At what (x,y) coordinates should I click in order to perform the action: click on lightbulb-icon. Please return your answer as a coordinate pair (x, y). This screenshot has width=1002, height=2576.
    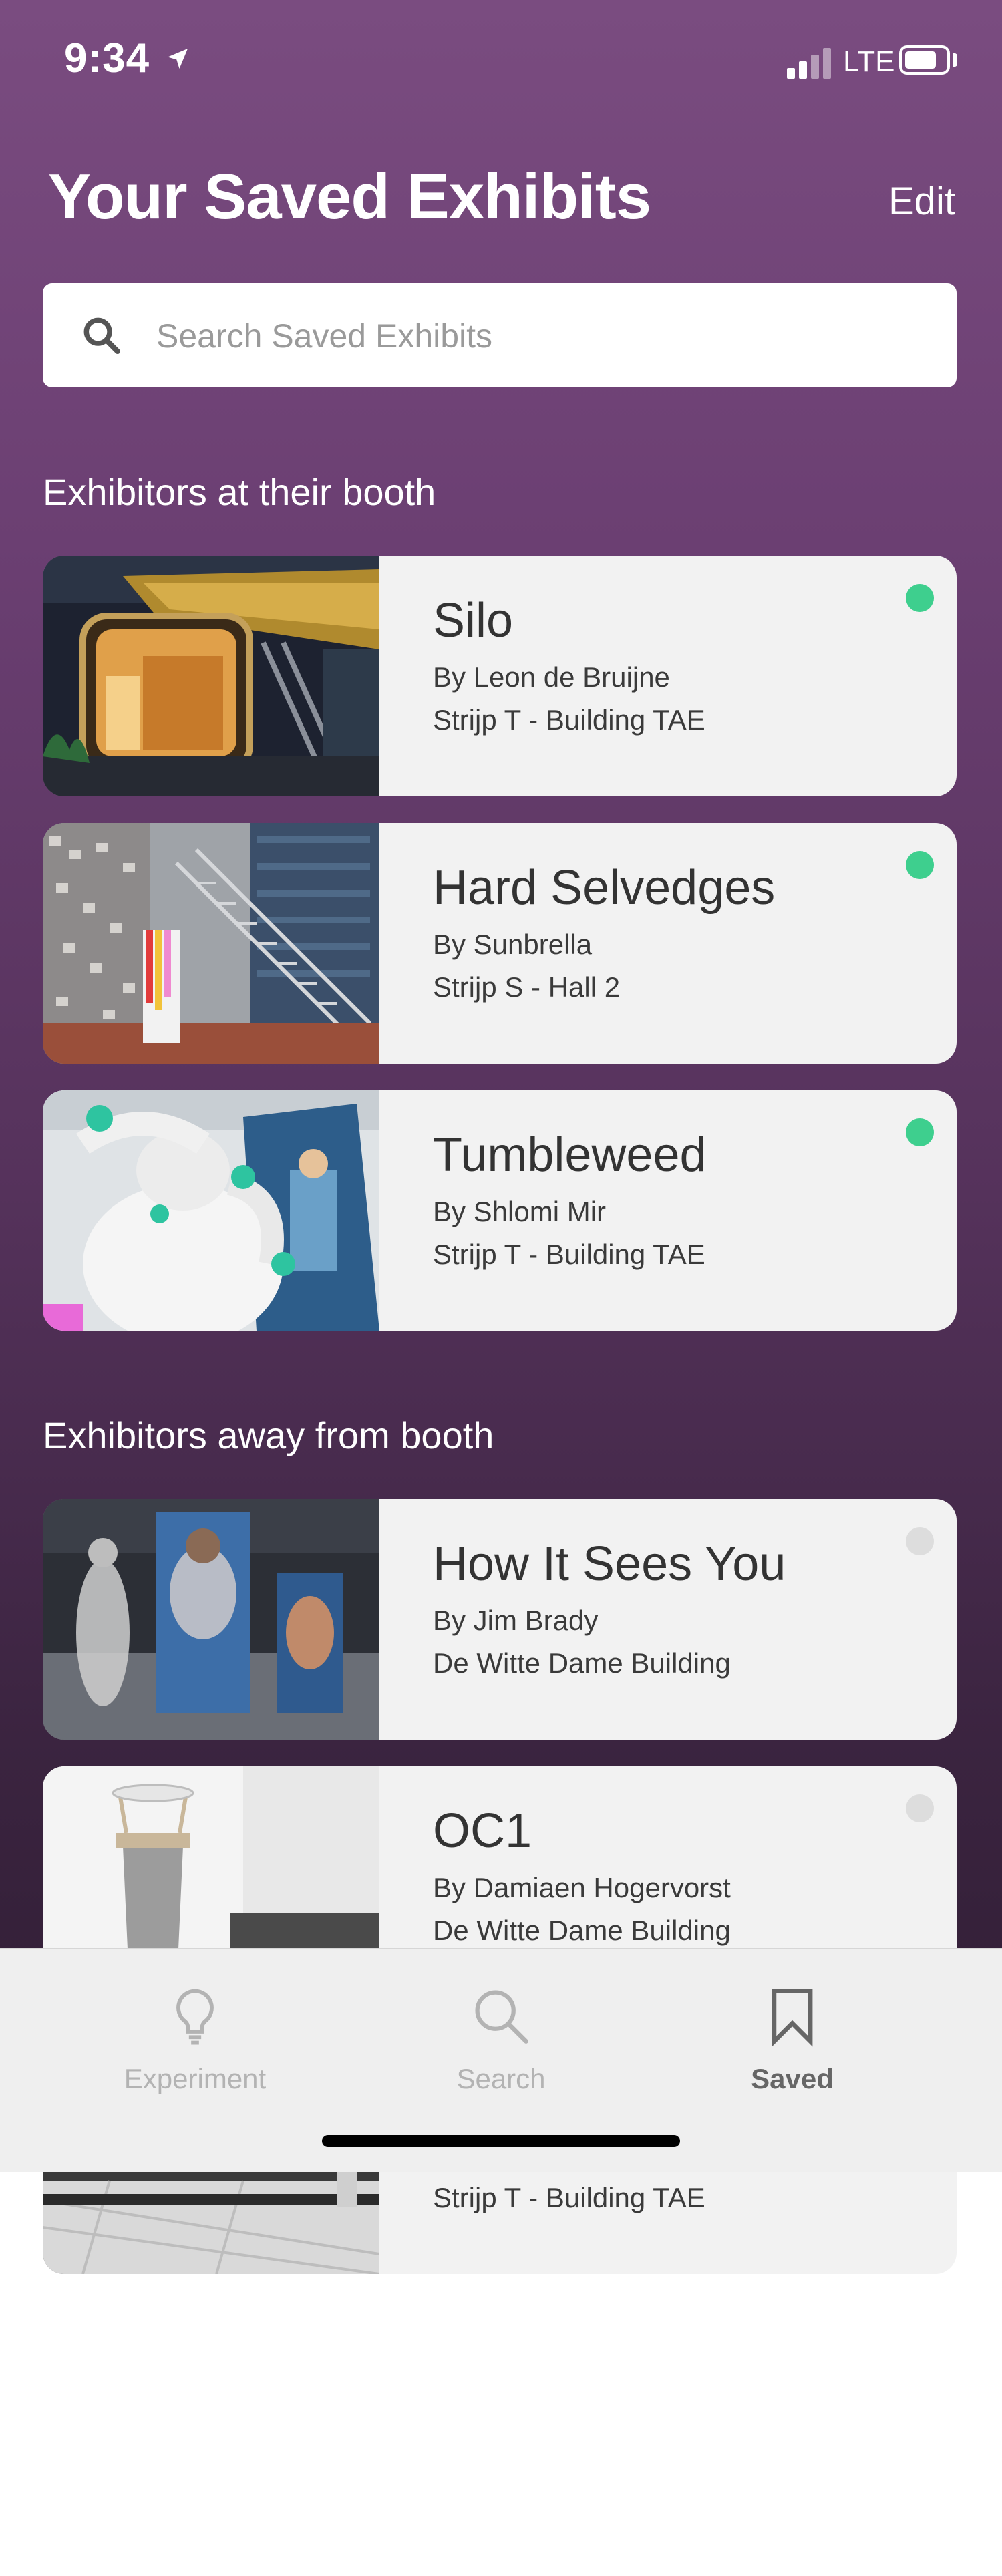
    Looking at the image, I should click on (195, 2017).